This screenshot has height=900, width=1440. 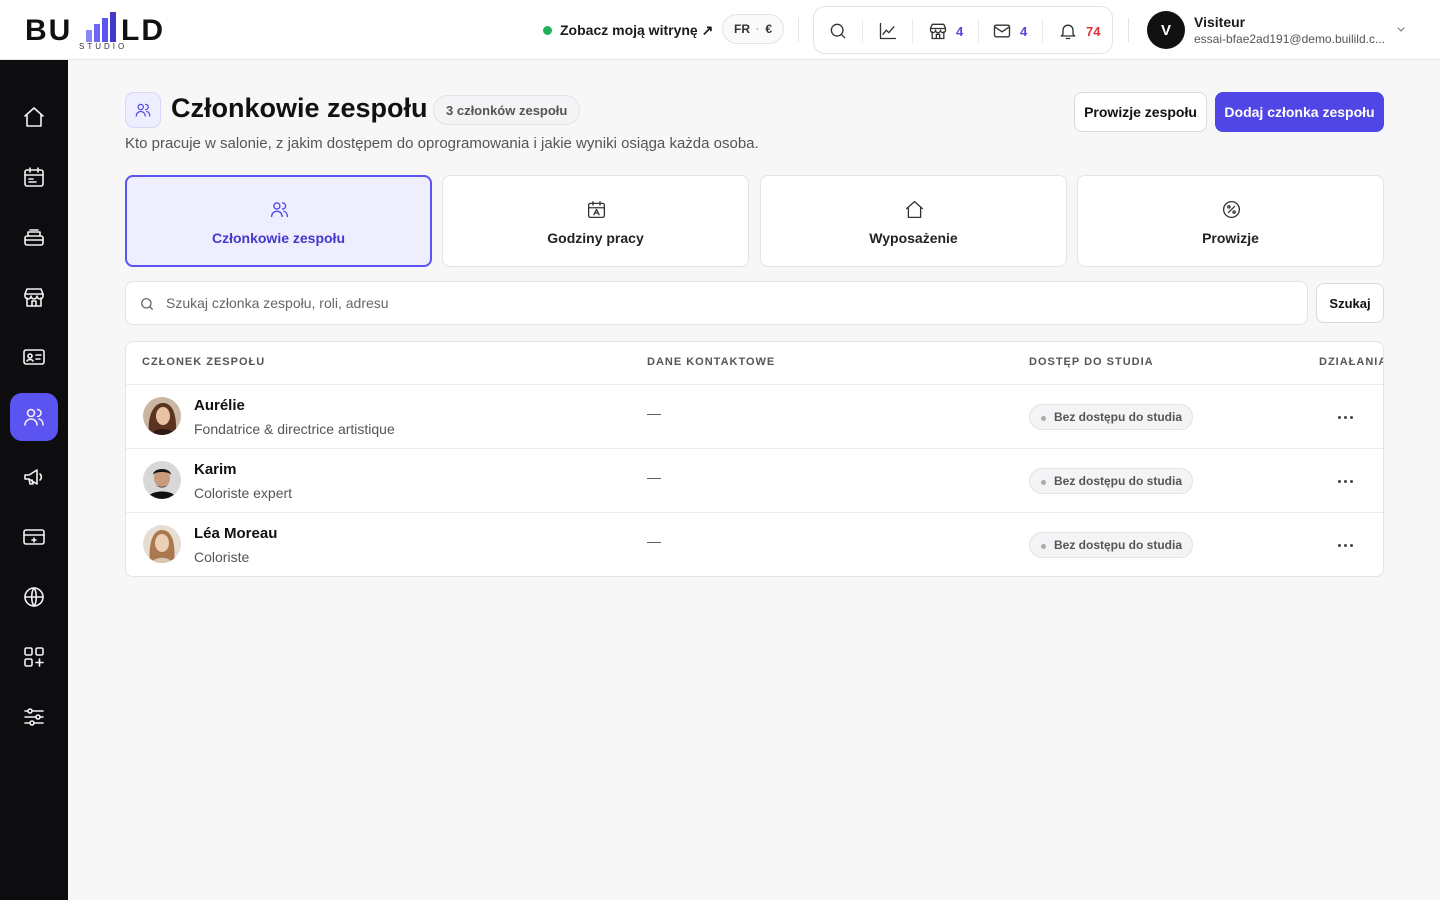 I want to click on notifications-count: 74, so click(x=1093, y=31).